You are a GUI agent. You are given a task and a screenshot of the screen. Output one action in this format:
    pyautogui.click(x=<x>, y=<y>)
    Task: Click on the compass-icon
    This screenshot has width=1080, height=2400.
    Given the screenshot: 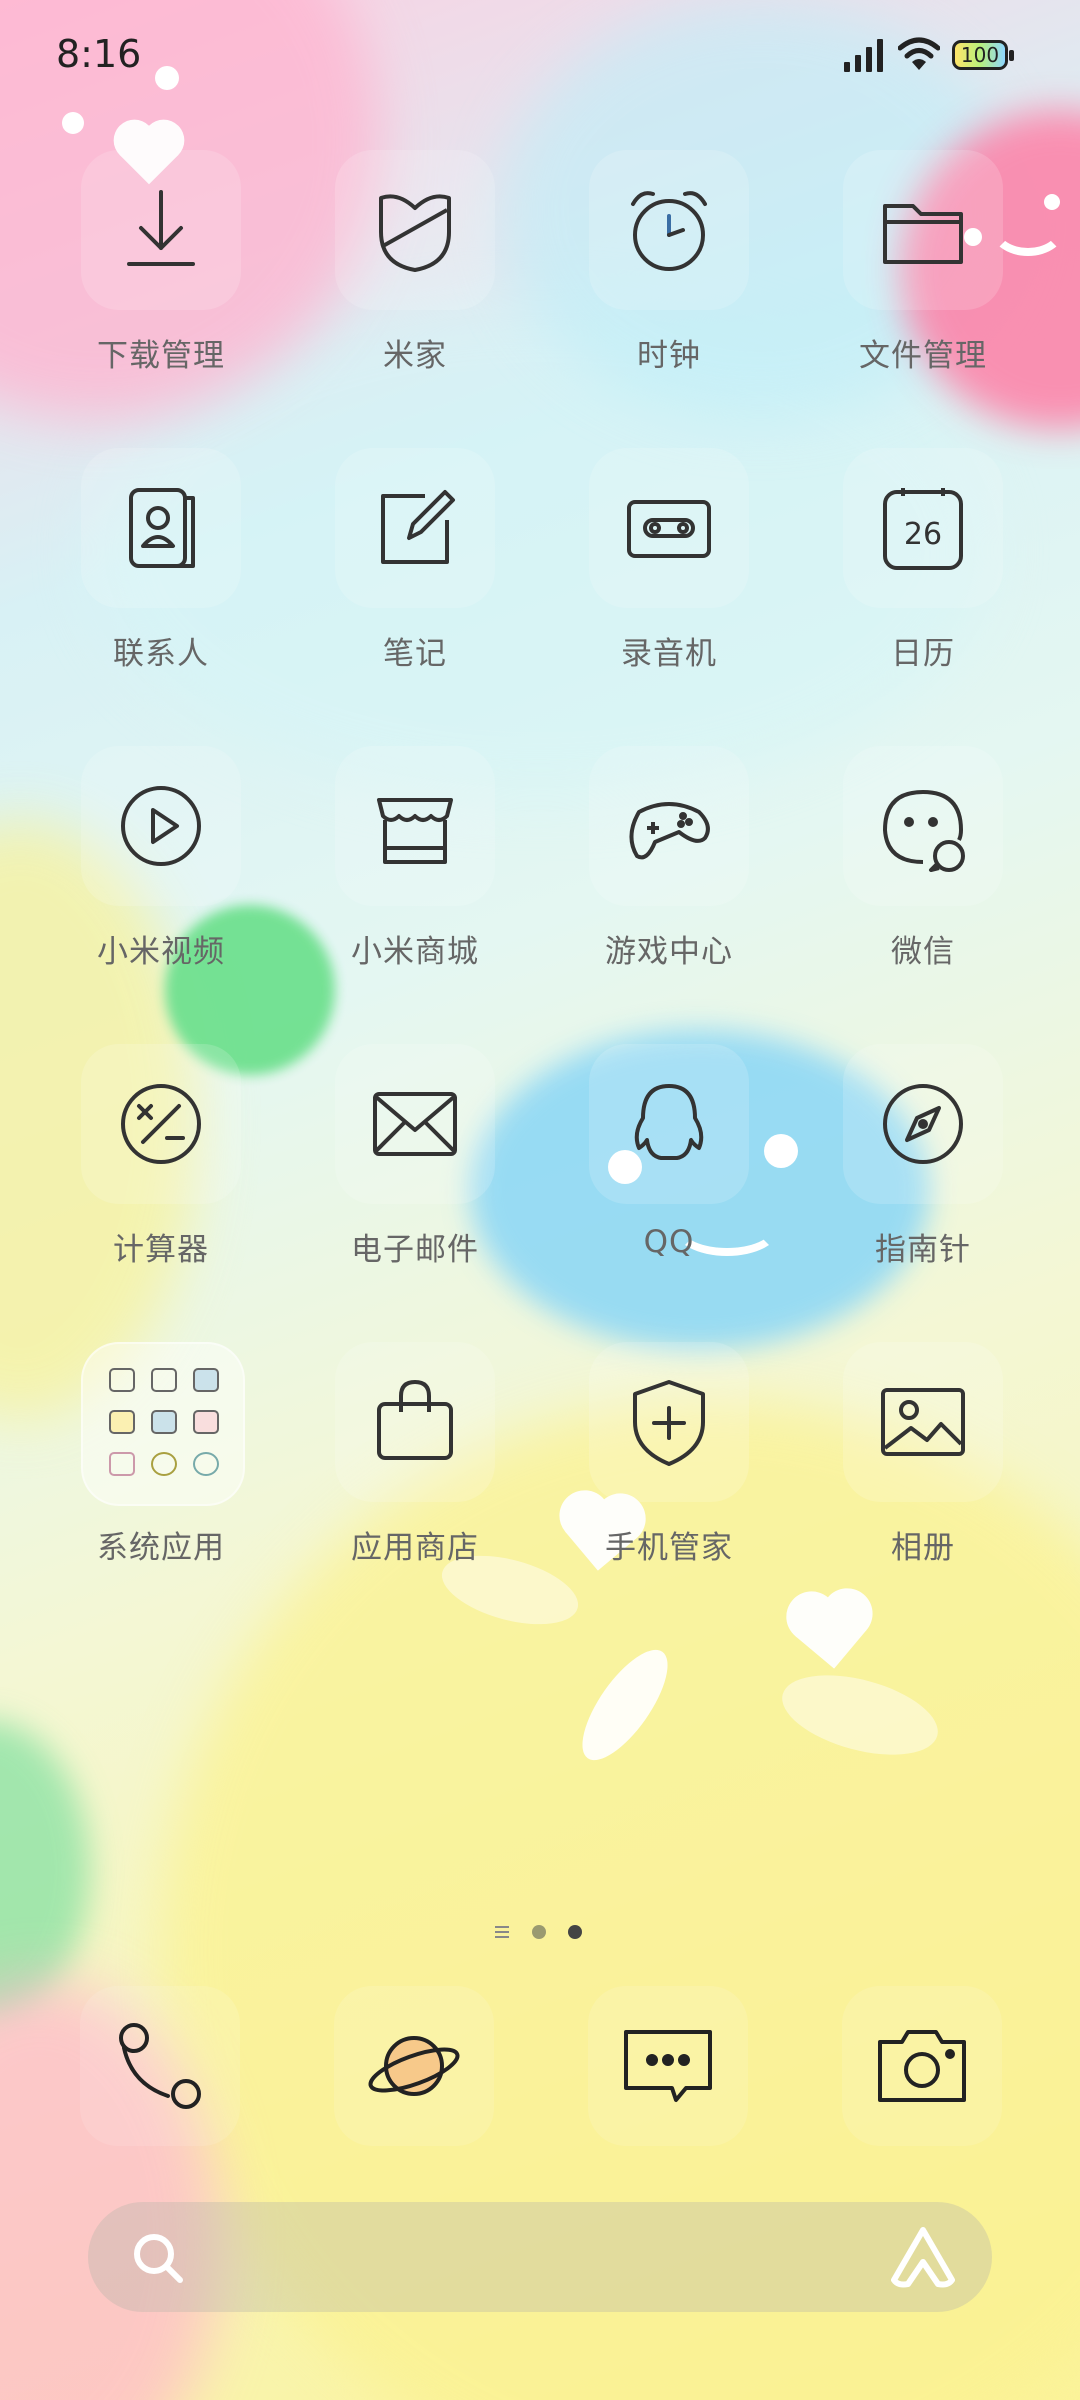 What is the action you would take?
    pyautogui.click(x=923, y=1124)
    